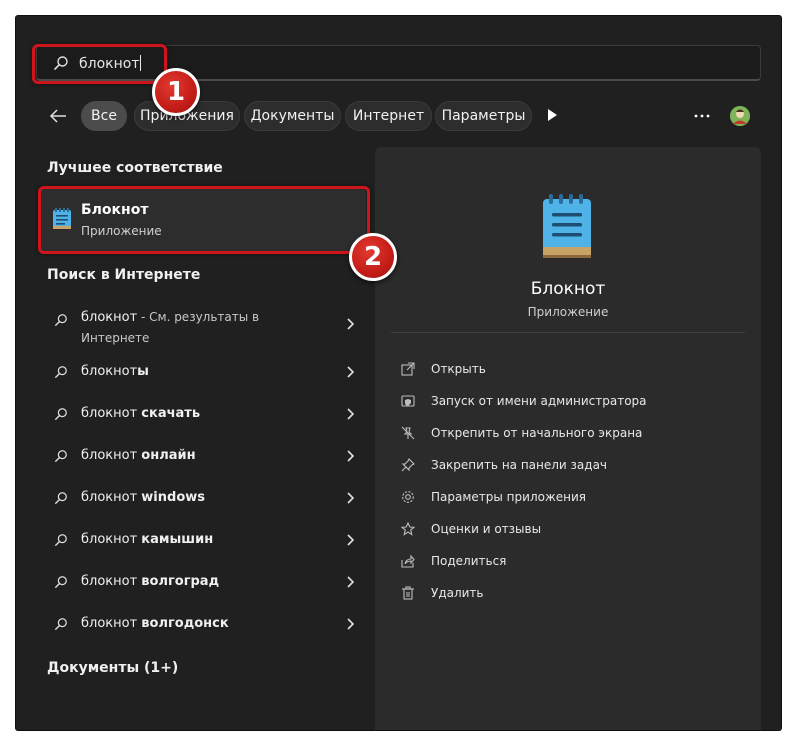  What do you see at coordinates (203, 372) in the screenshot?
I see `web-result-item: блокноты` at bounding box center [203, 372].